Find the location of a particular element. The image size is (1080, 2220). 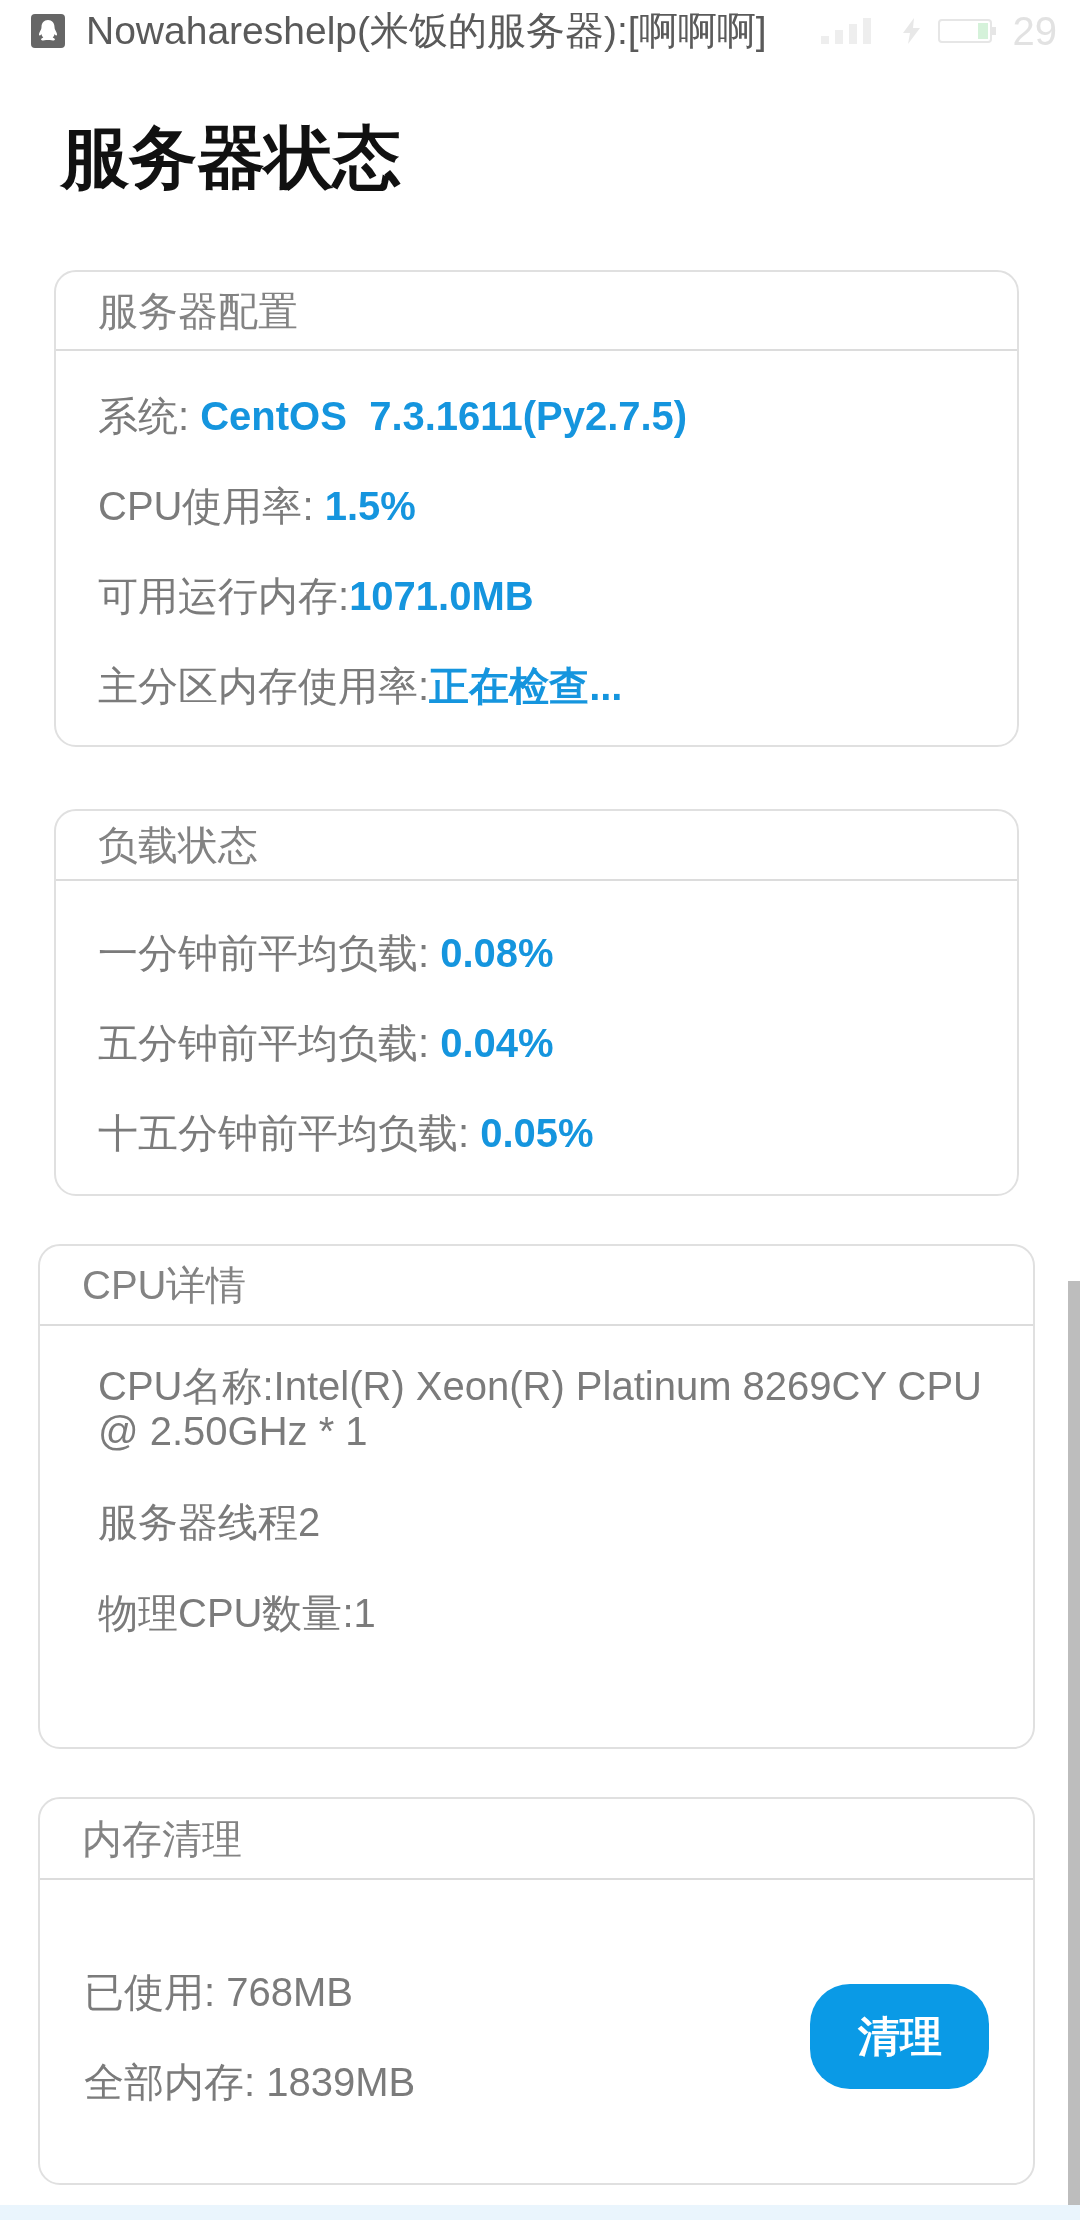

field-label: 一分钟前平均负载: is located at coordinates (264, 953).